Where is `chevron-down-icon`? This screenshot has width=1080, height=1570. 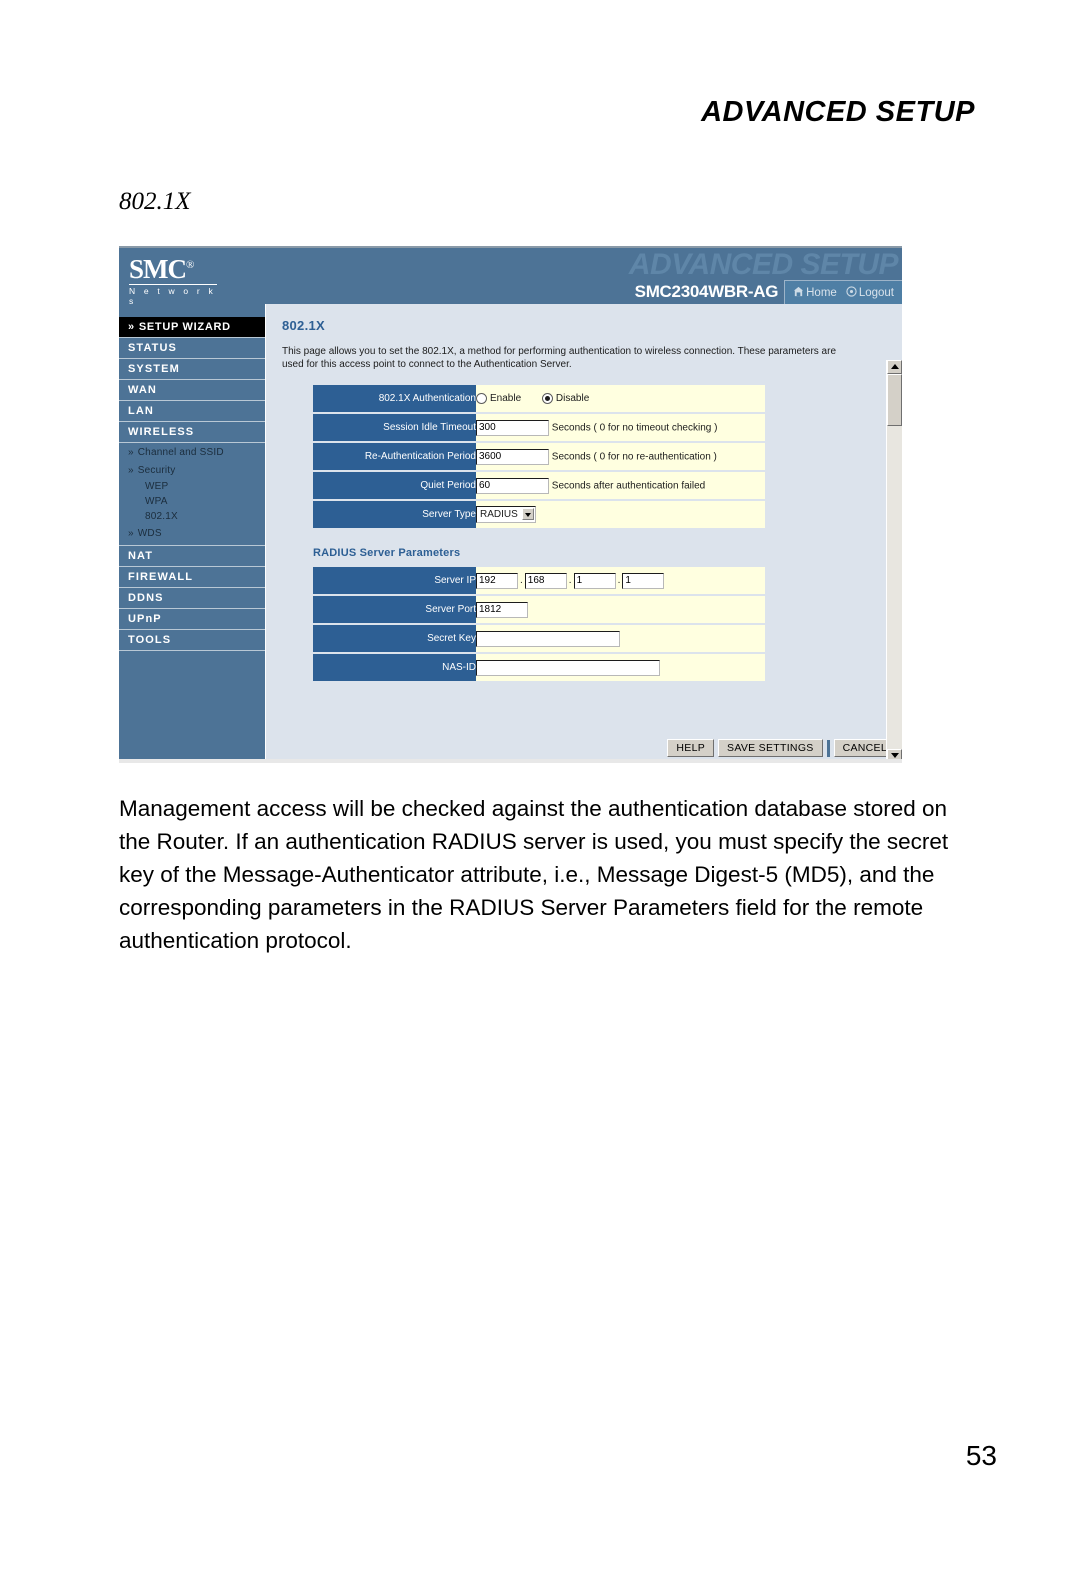
chevron-down-icon is located at coordinates (527, 514).